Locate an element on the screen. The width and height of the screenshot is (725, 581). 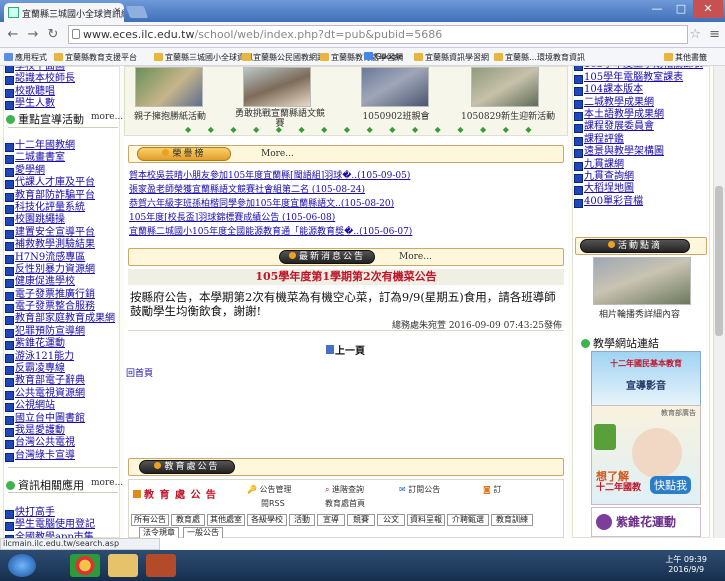
edu-tab: 競賽 is located at coordinates (361, 520).